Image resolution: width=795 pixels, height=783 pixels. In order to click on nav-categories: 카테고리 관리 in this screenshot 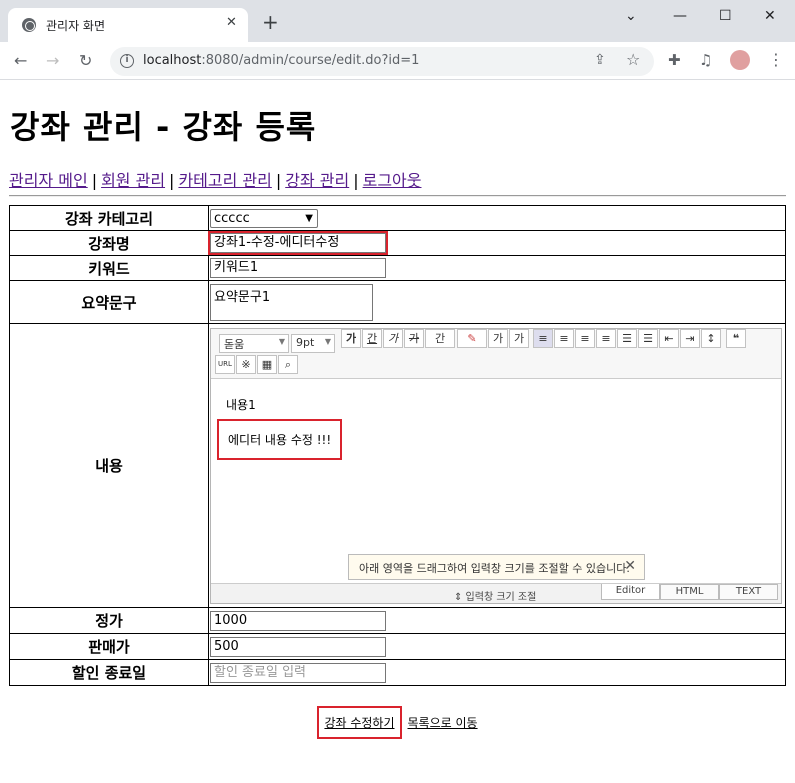, I will do `click(224, 180)`.